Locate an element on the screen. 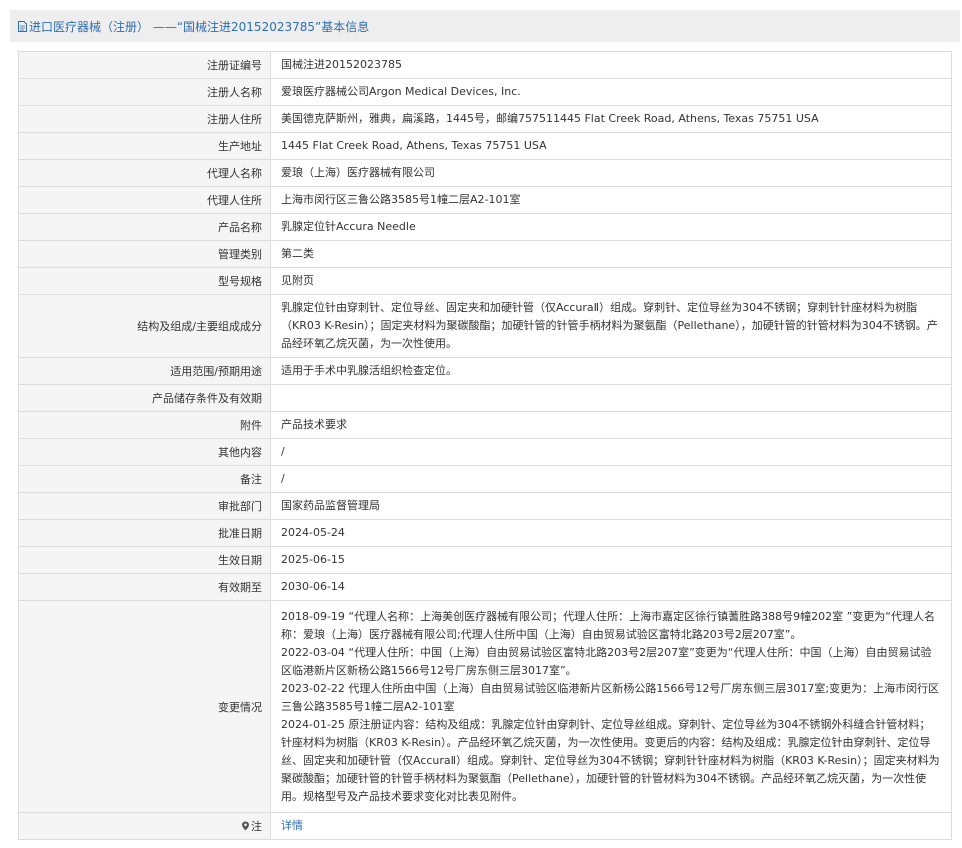 The height and width of the screenshot is (848, 962). table-row: 适用范围/预期用途 适用于手术中乳腺活组织检查定位。 is located at coordinates (485, 371).